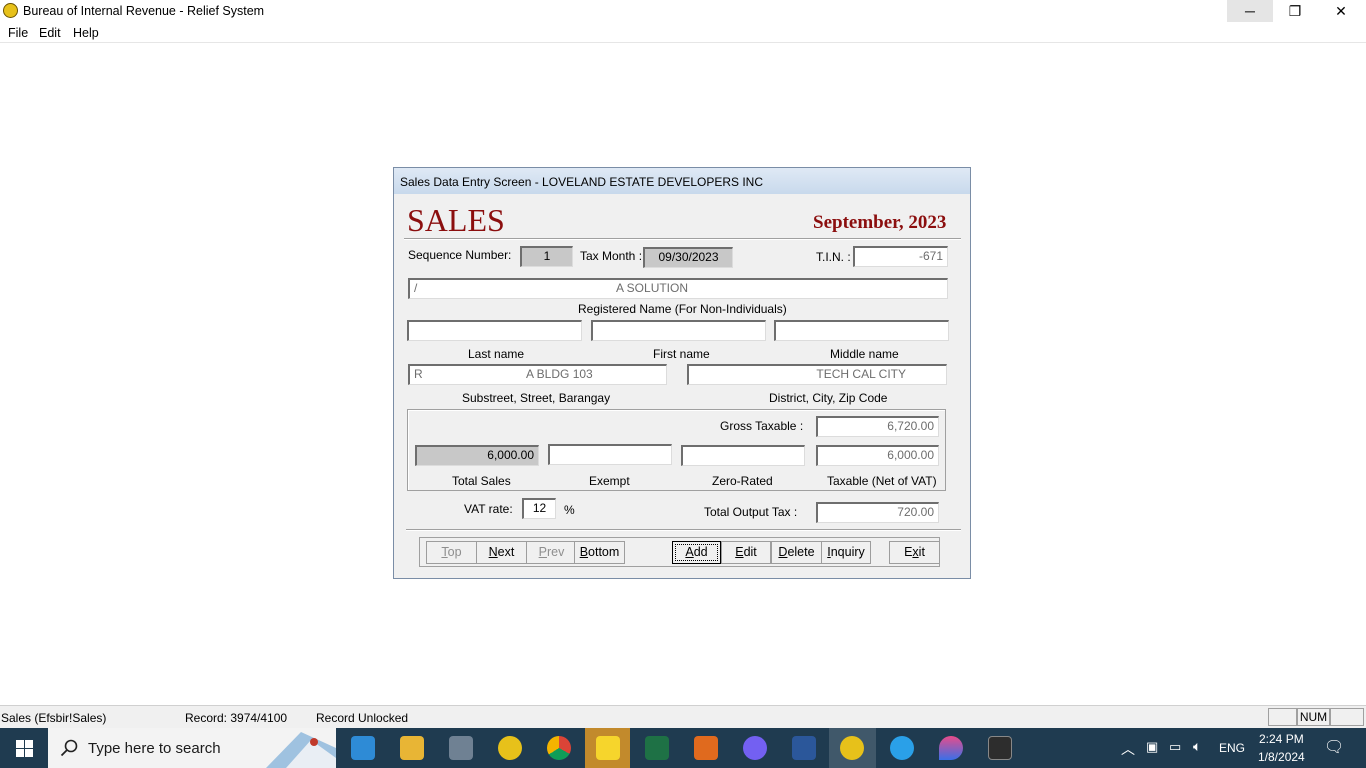 Image resolution: width=1366 pixels, height=768 pixels. Describe the element at coordinates (1281, 739) in the screenshot. I see `clock-time: 2:24 PM` at that location.